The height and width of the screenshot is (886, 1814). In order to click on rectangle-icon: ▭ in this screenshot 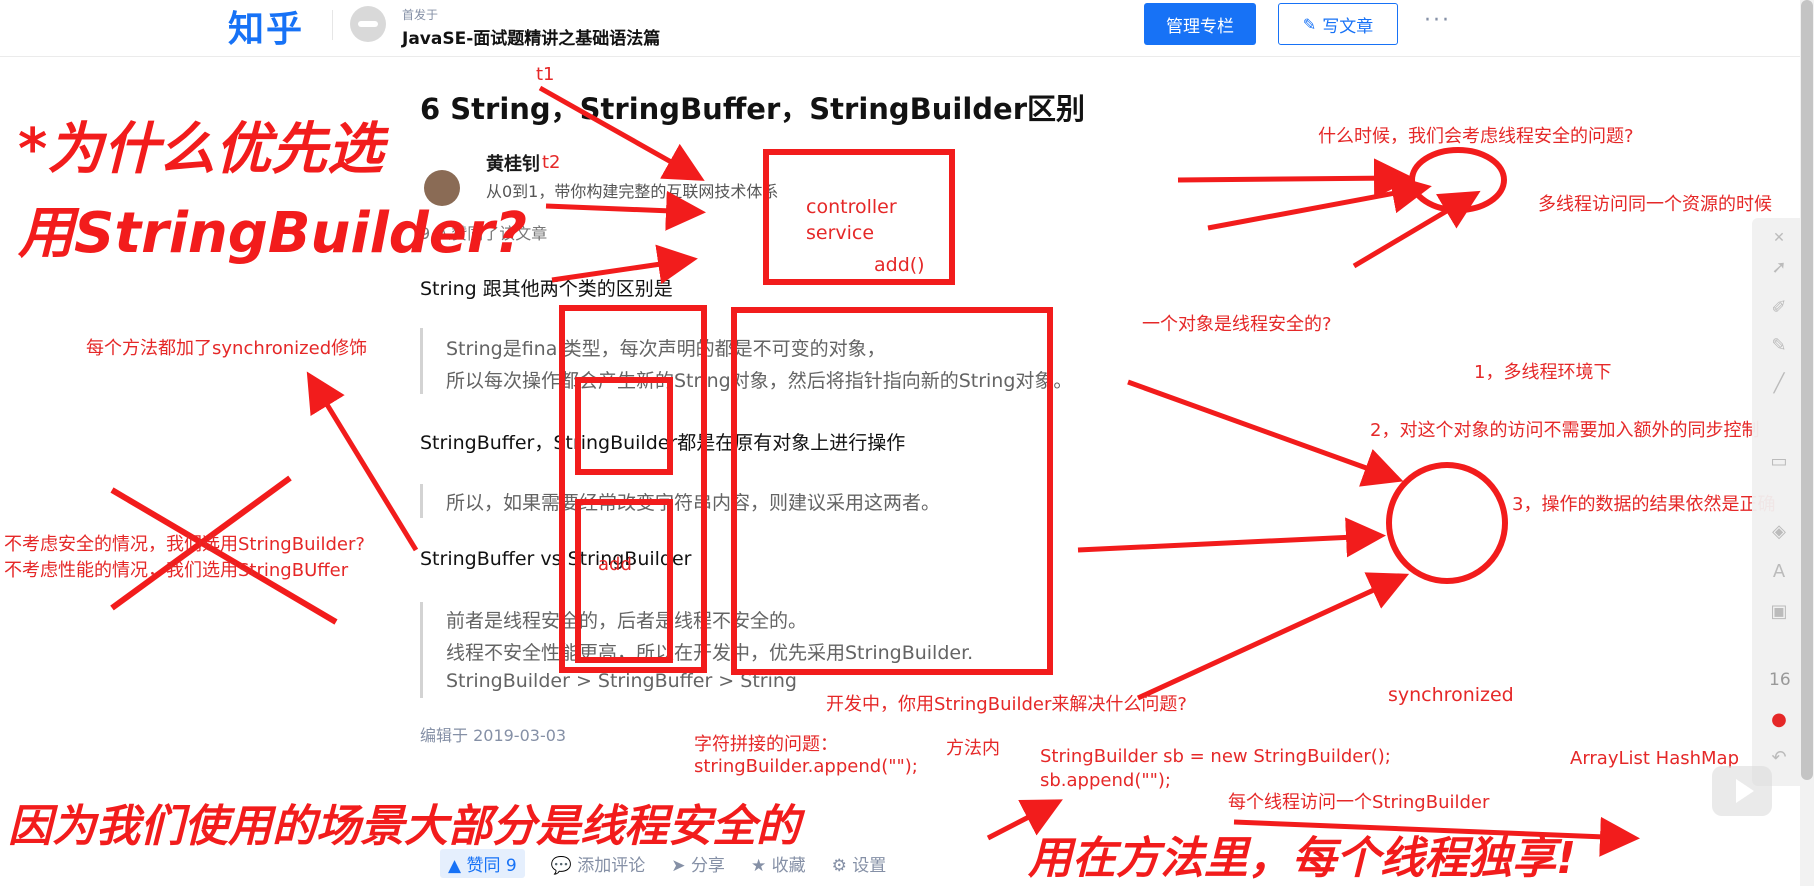, I will do `click(1779, 462)`.